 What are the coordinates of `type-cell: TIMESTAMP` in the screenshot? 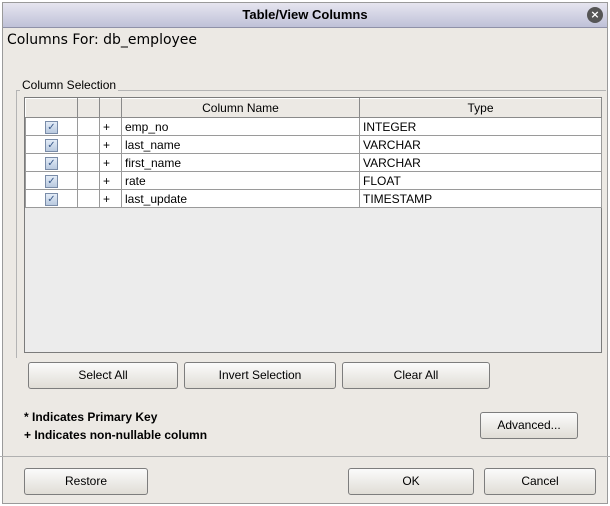 It's located at (480, 198).